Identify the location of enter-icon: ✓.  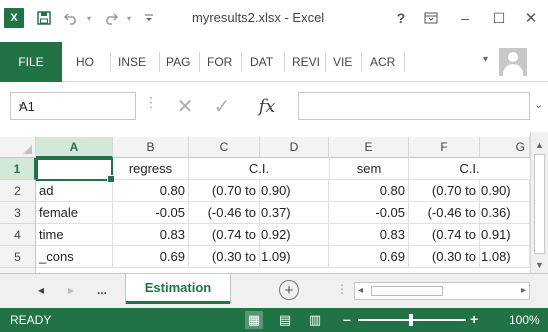
(222, 106).